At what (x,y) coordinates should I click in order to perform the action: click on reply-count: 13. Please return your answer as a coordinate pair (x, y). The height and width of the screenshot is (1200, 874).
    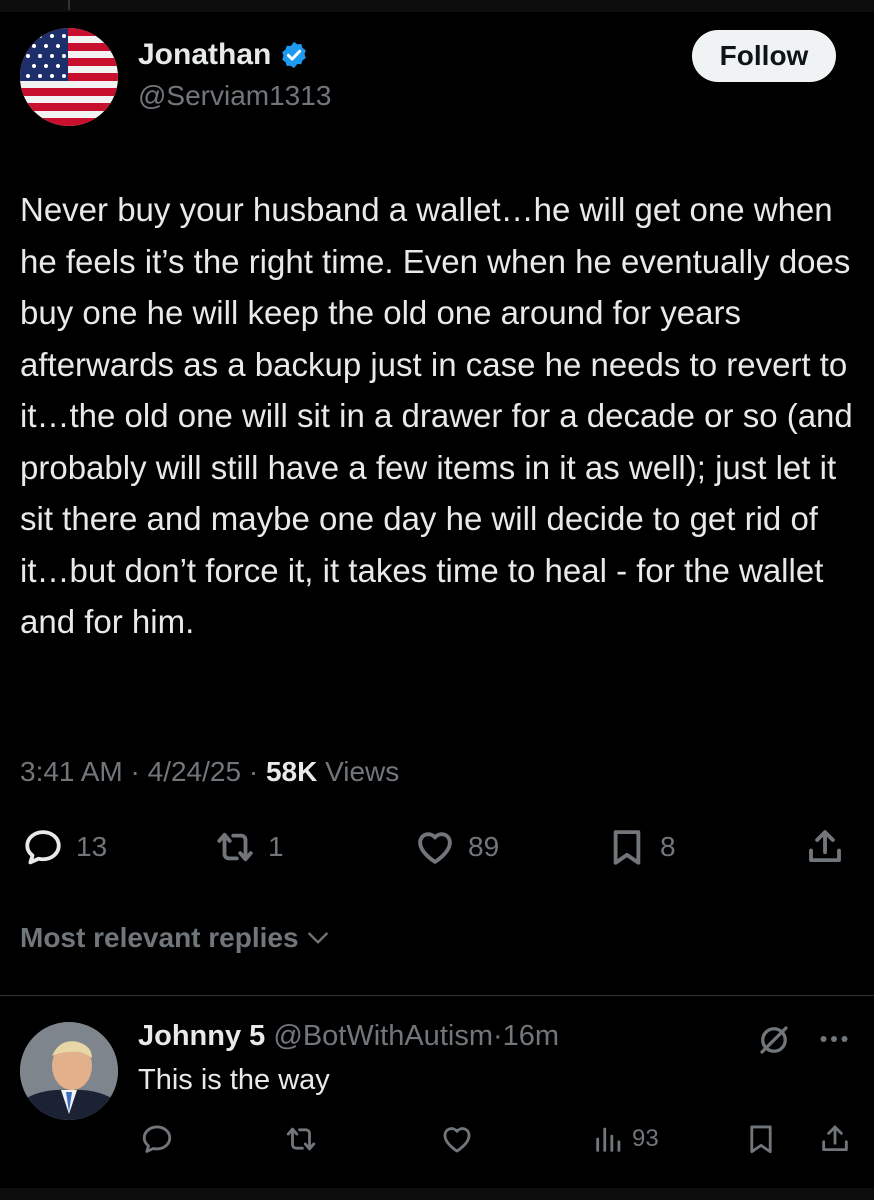
    Looking at the image, I should click on (92, 846).